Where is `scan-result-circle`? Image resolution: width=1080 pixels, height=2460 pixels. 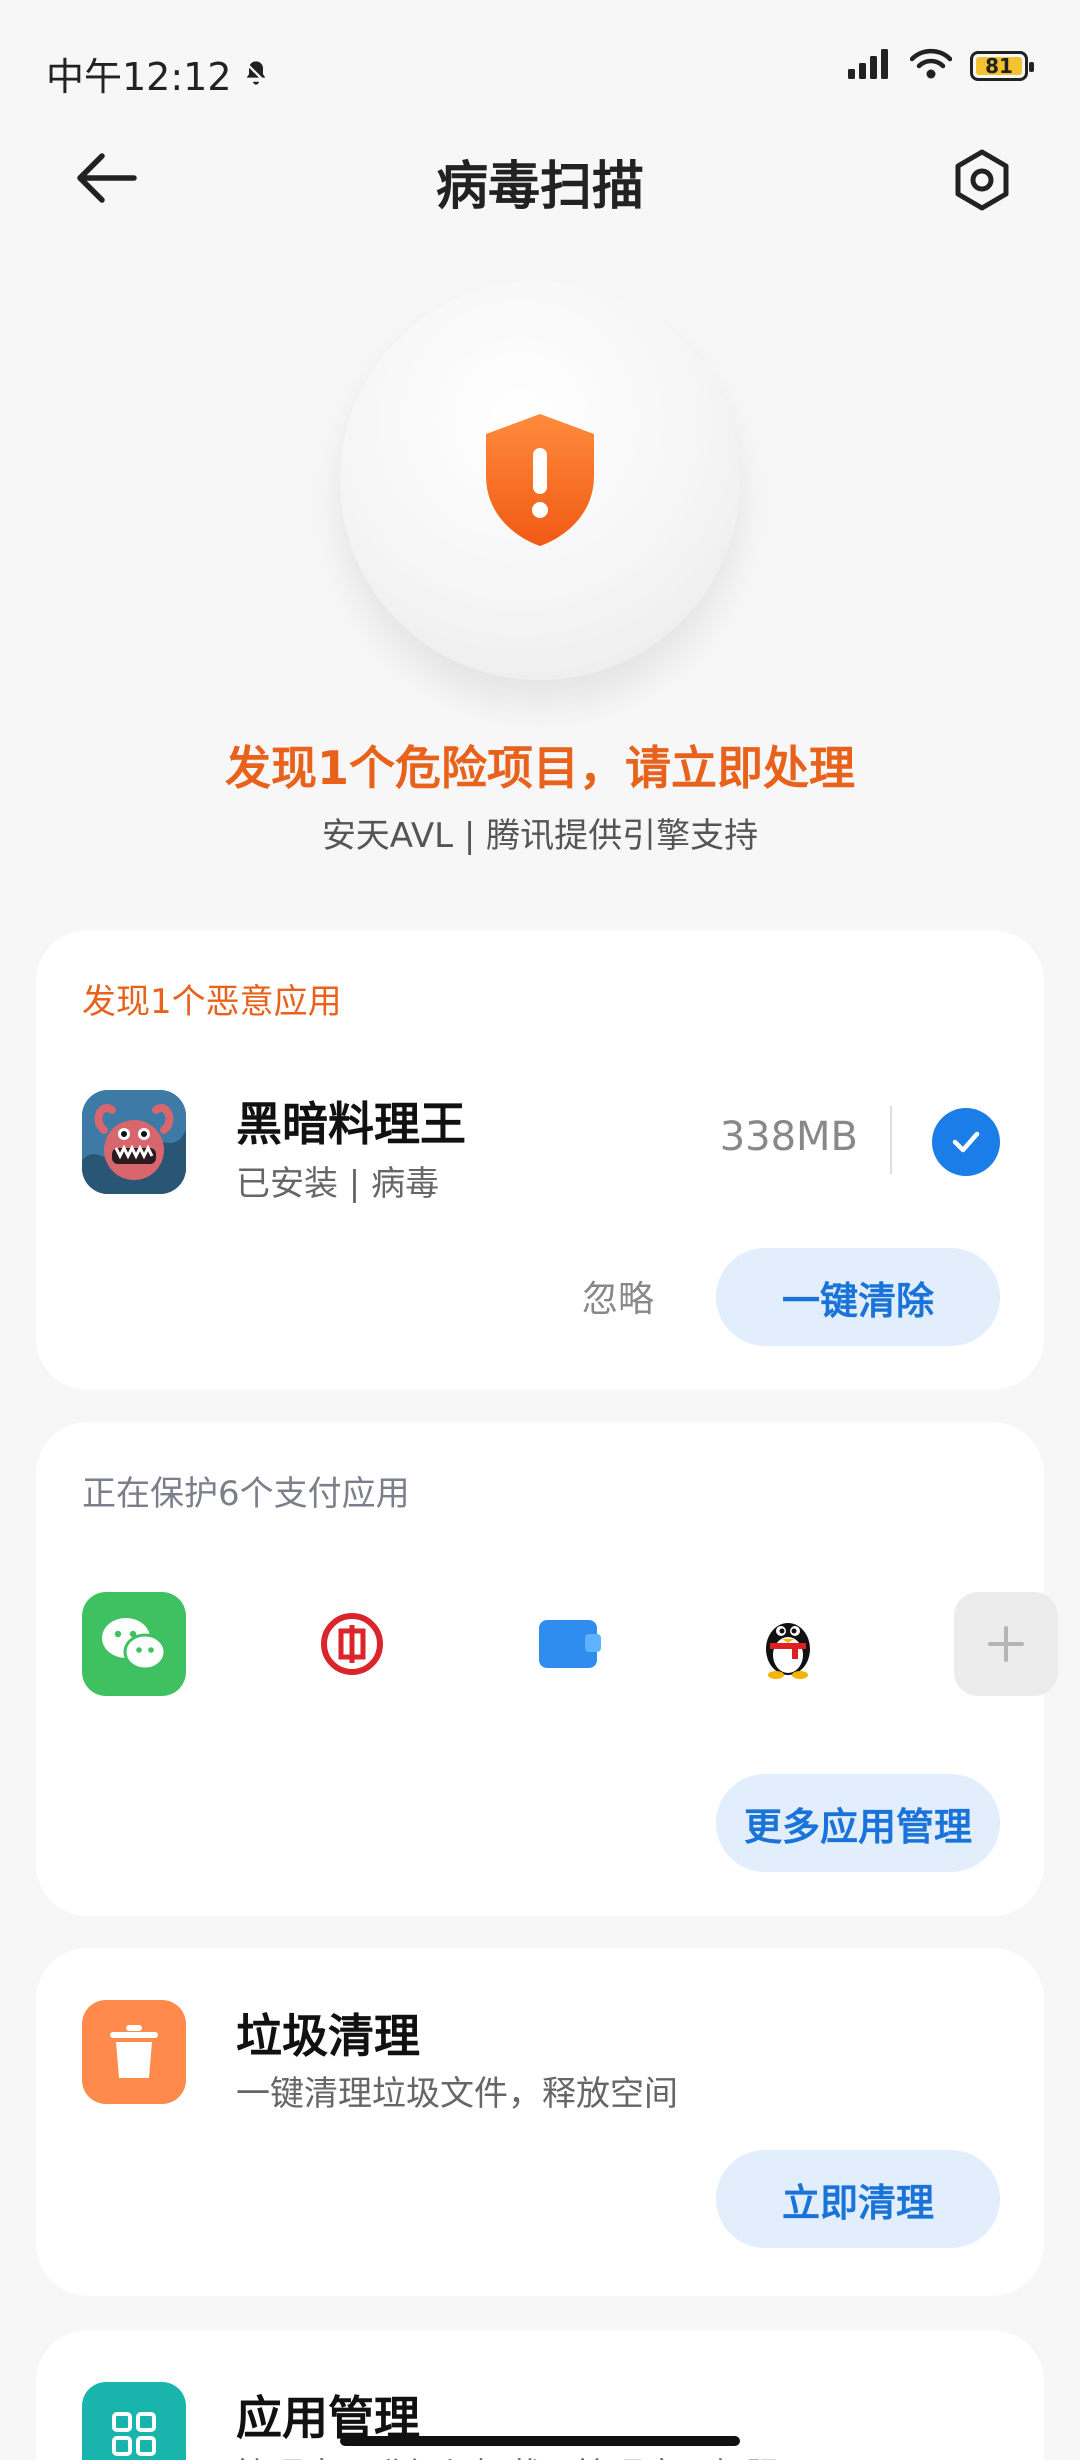 scan-result-circle is located at coordinates (540, 480).